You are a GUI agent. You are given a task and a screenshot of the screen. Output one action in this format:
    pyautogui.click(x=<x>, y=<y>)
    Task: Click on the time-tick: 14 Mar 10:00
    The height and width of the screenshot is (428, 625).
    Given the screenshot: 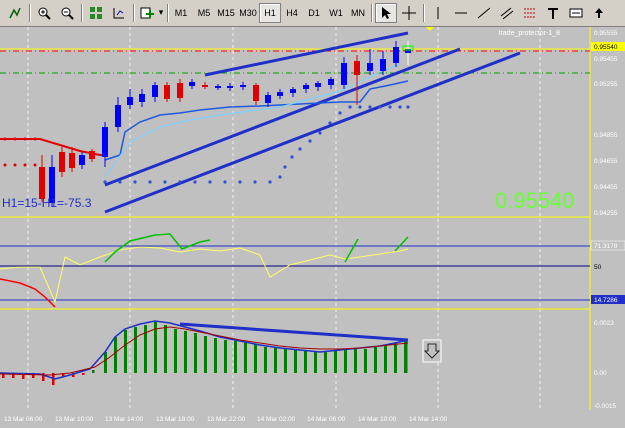 What is the action you would take?
    pyautogui.click(x=377, y=419)
    